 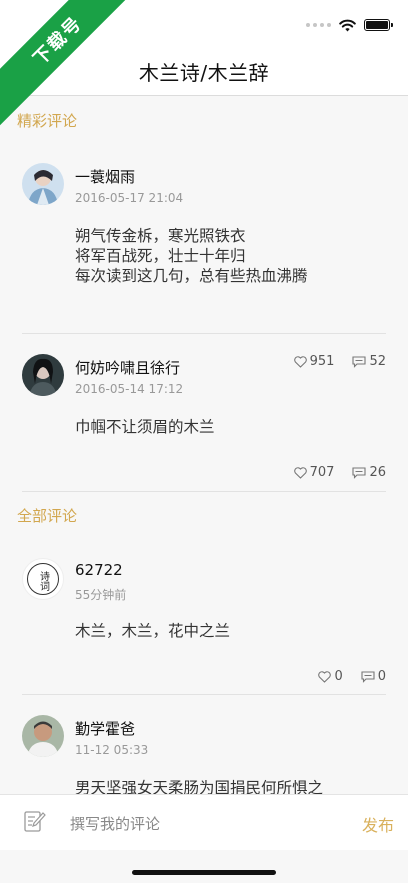 What do you see at coordinates (105, 728) in the screenshot?
I see `comment-author: 勤学霍爸` at bounding box center [105, 728].